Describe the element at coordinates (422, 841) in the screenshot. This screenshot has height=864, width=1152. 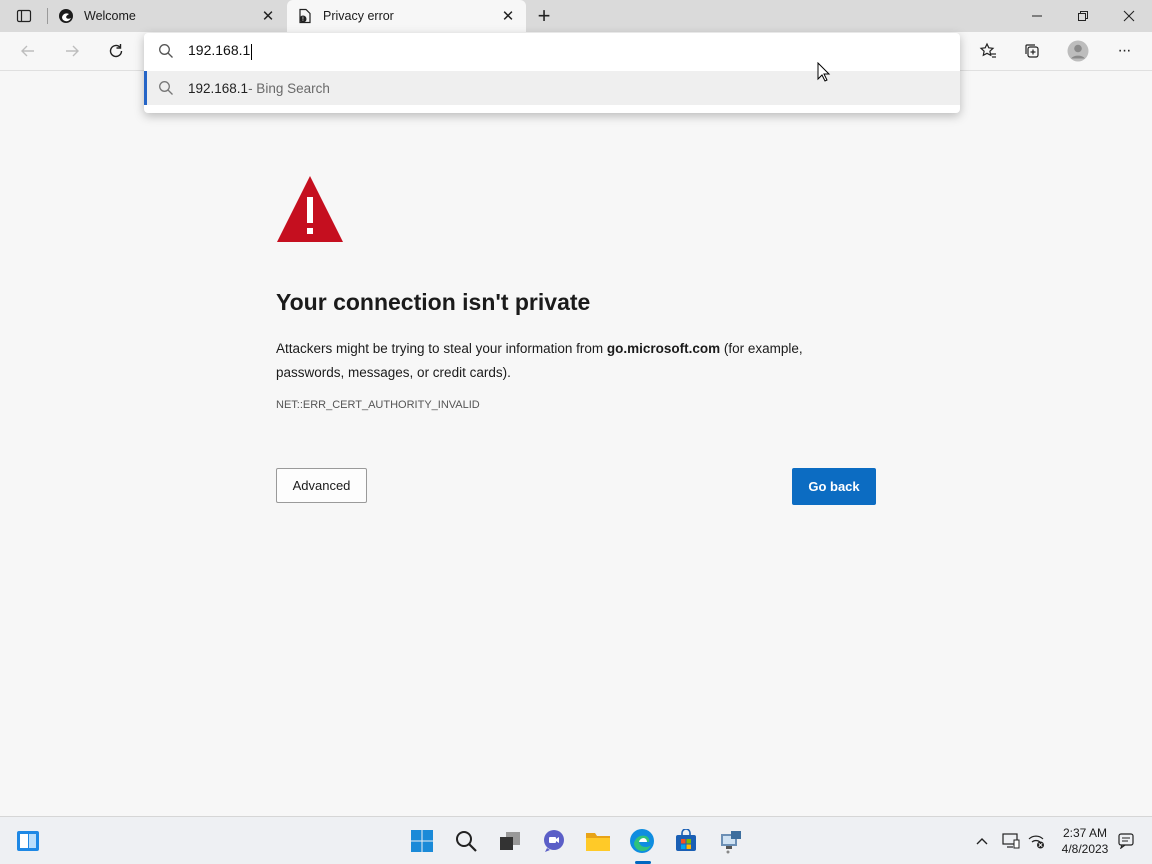
I see `start-icon` at that location.